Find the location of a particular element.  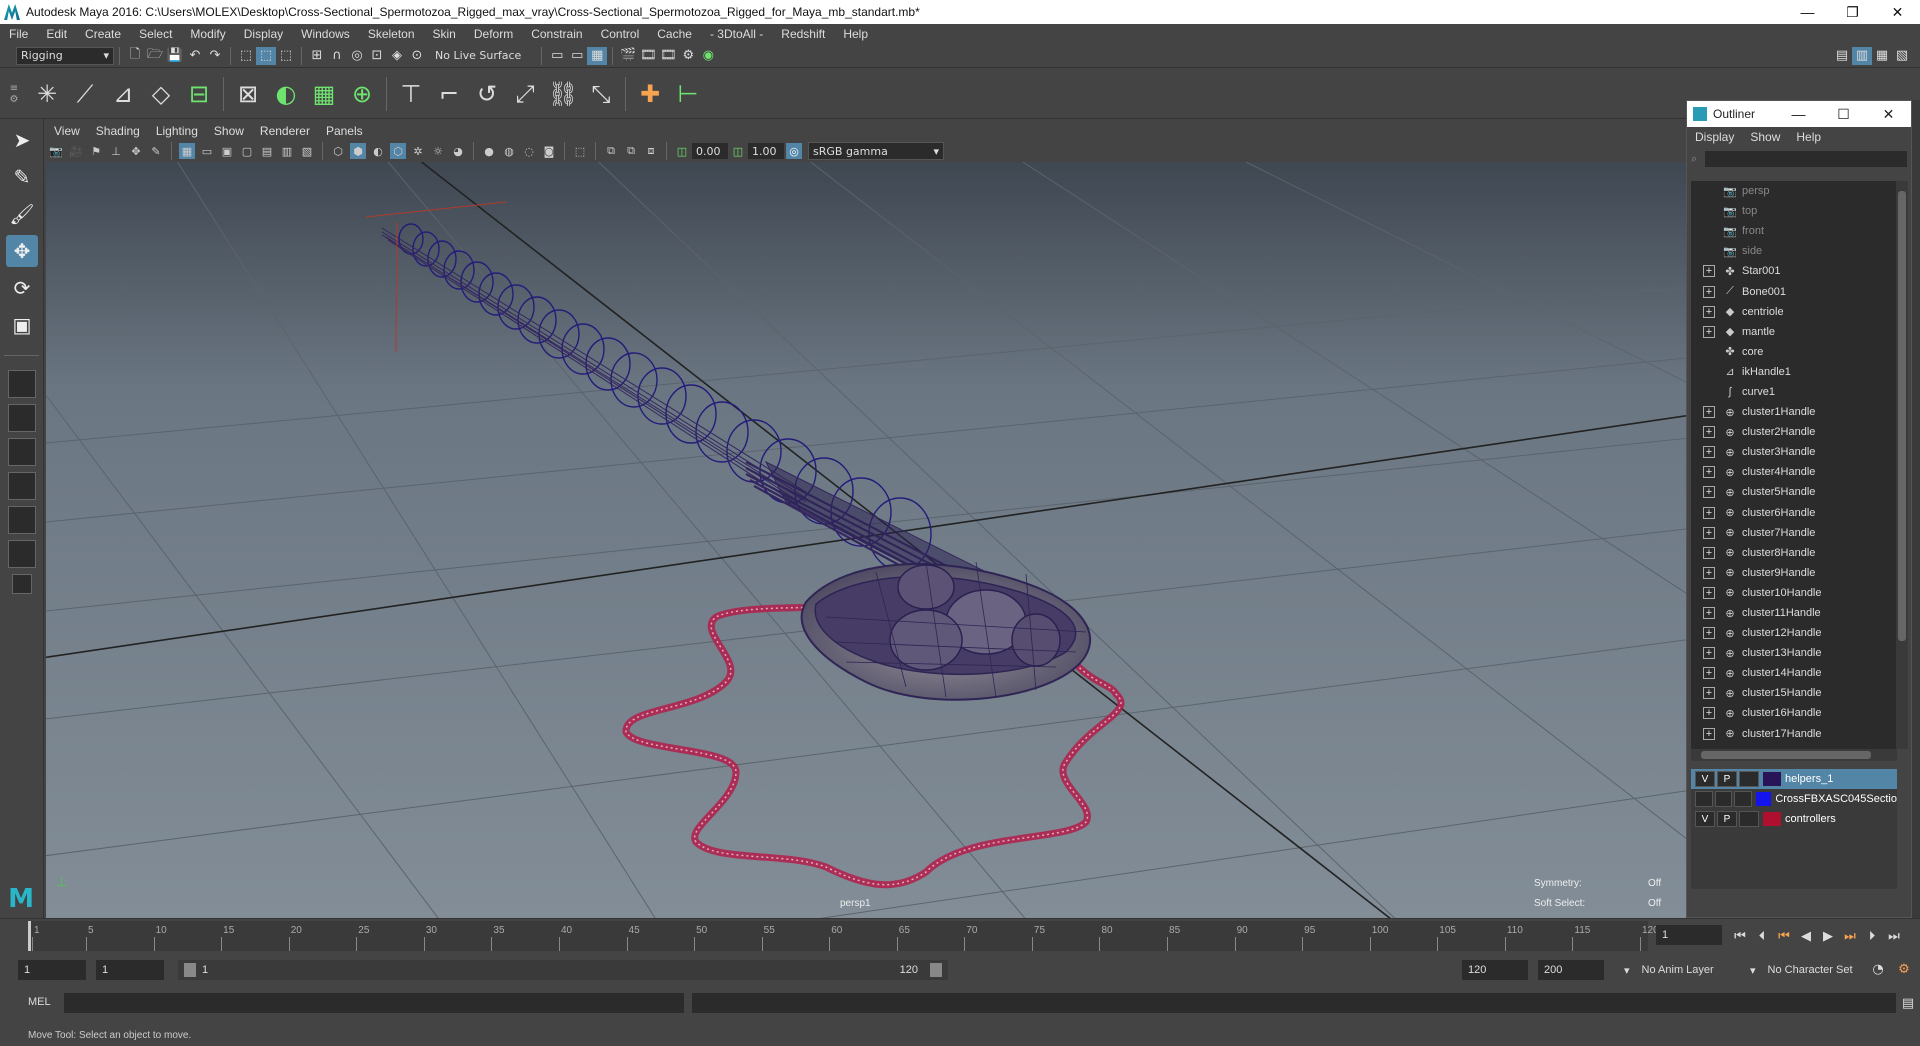

textured-icon: ✲ is located at coordinates (418, 151).